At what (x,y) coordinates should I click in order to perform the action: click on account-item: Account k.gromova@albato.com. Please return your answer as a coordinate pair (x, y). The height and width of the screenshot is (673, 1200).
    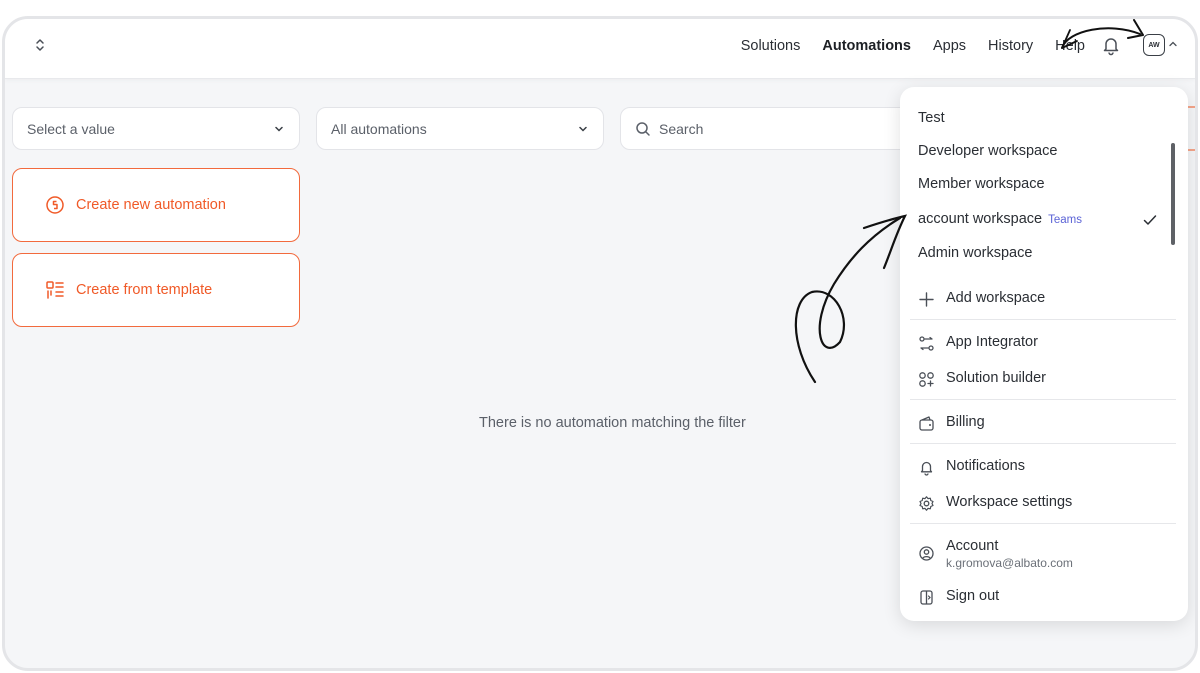
    Looking at the image, I should click on (995, 554).